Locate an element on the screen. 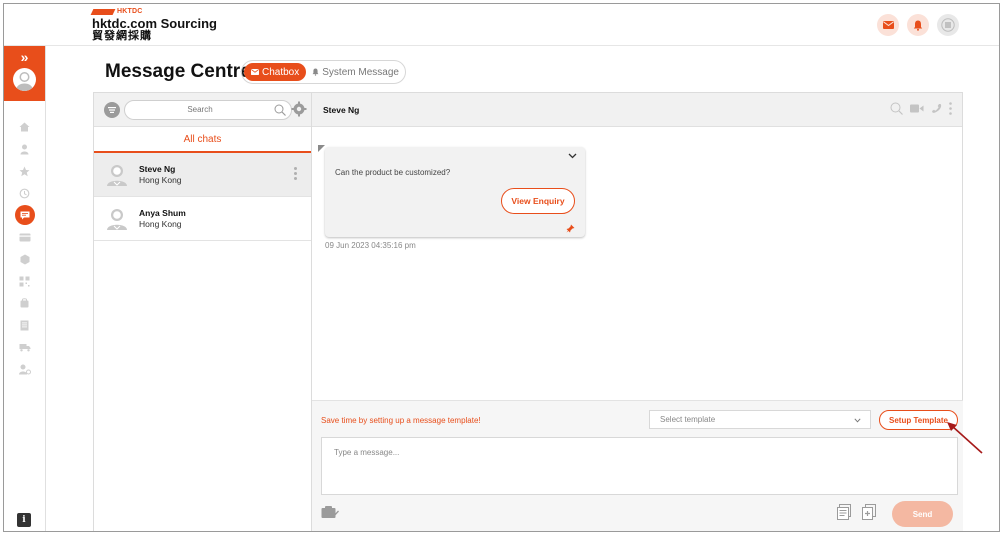 The width and height of the screenshot is (1004, 535). bubble-corner is located at coordinates (321, 148).